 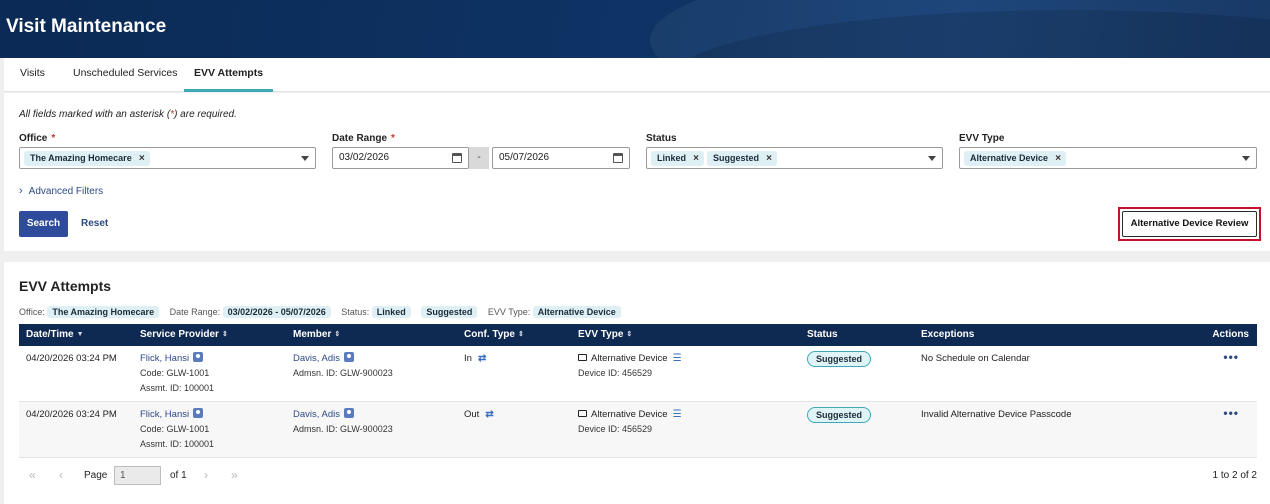 I want to click on column-header-datetime: Date/Time ▼, so click(x=55, y=335).